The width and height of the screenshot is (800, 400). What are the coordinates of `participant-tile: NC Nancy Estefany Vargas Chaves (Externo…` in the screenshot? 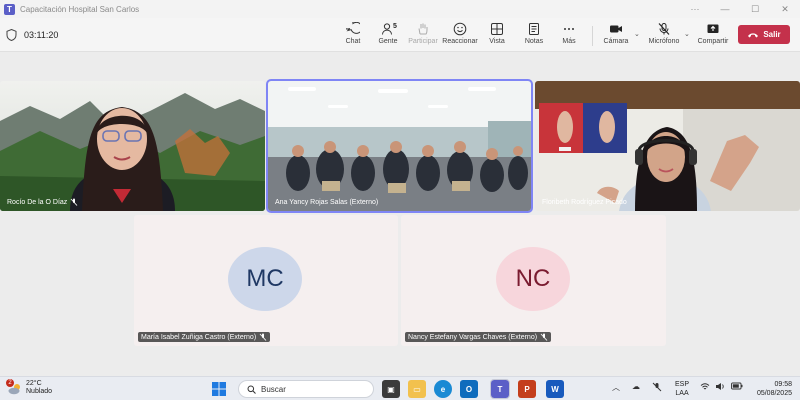 It's located at (533, 280).